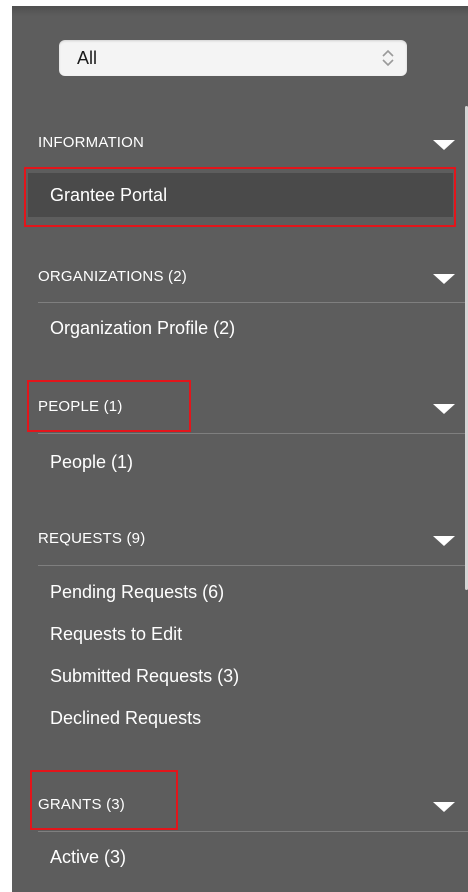 This screenshot has width=468, height=892. I want to click on nav-item-pending-requests: Pending Requests (6), so click(137, 592).